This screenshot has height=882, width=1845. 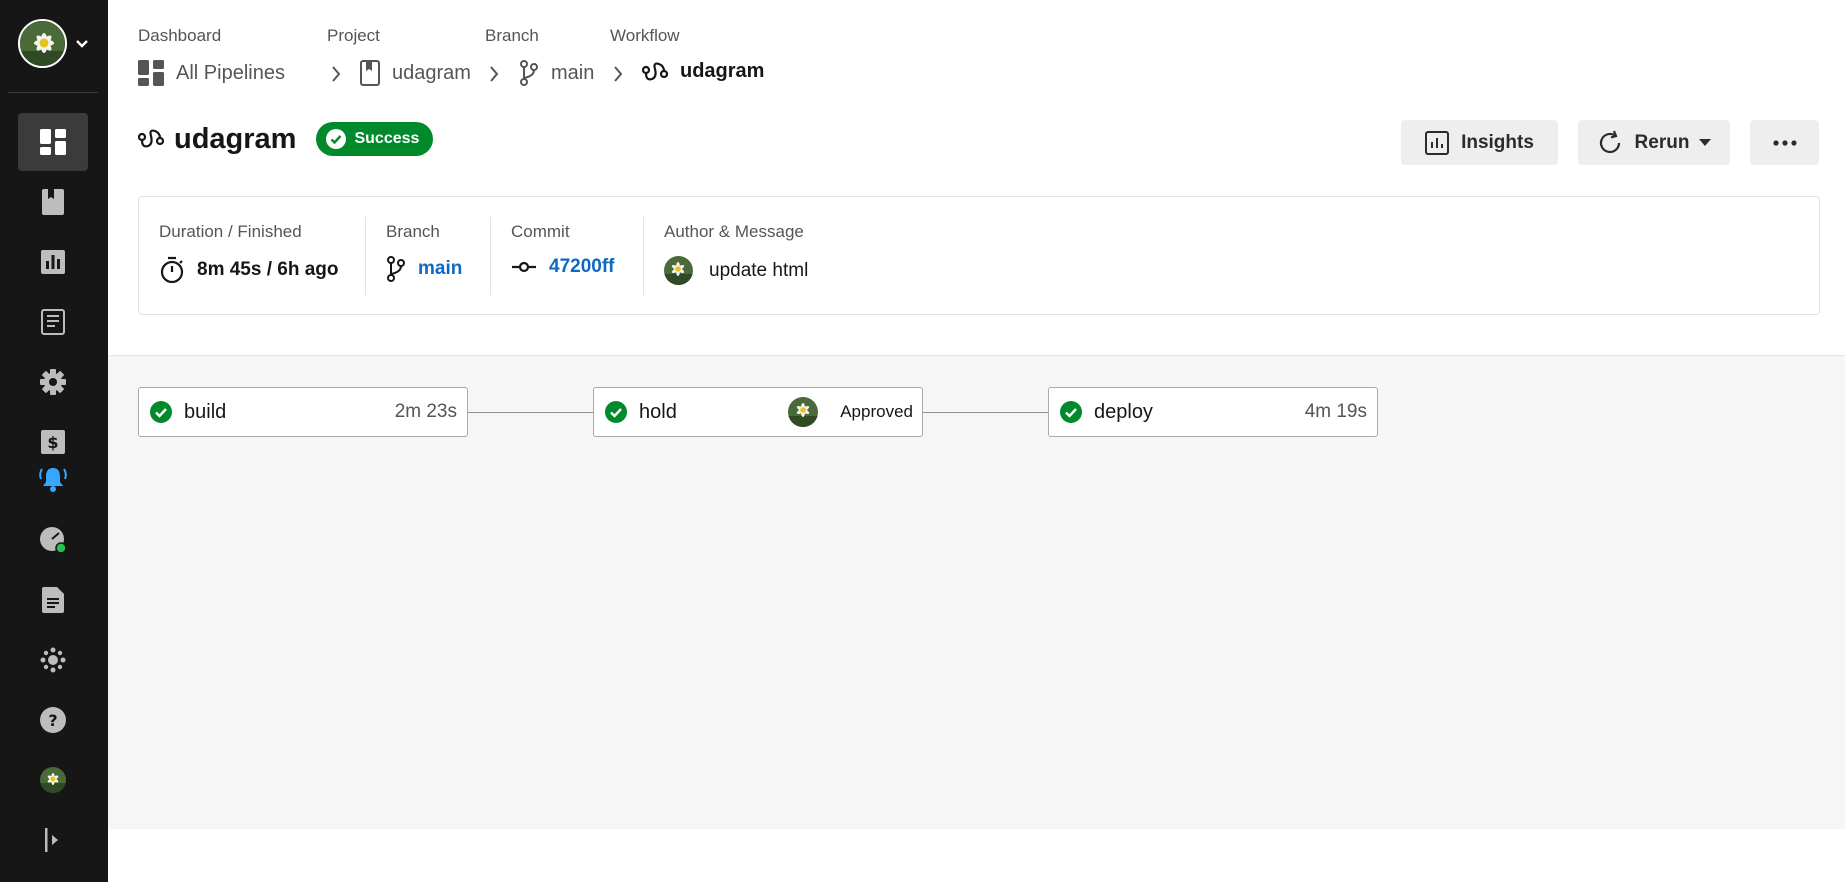 I want to click on status-label: Success, so click(x=387, y=138).